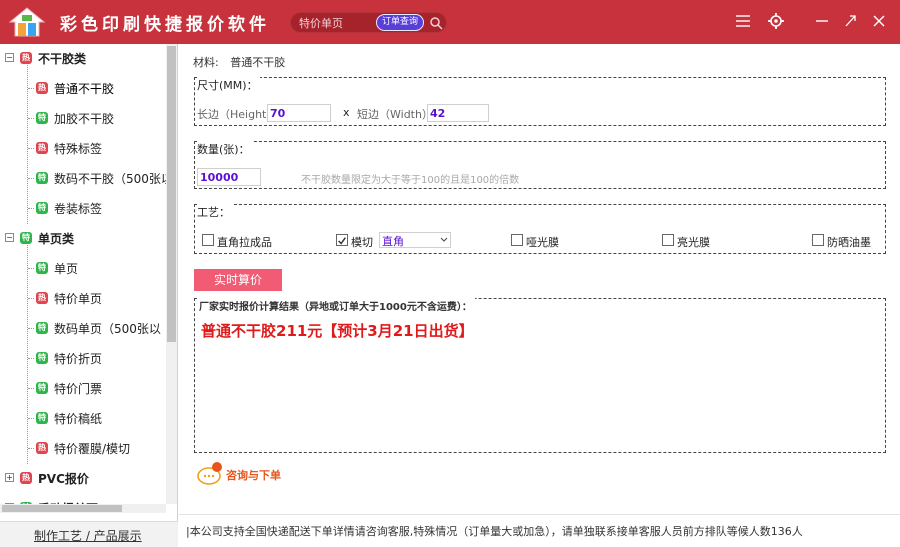 The width and height of the screenshot is (900, 547). I want to click on sidebar-category-6: − 特单页类, so click(83, 238).